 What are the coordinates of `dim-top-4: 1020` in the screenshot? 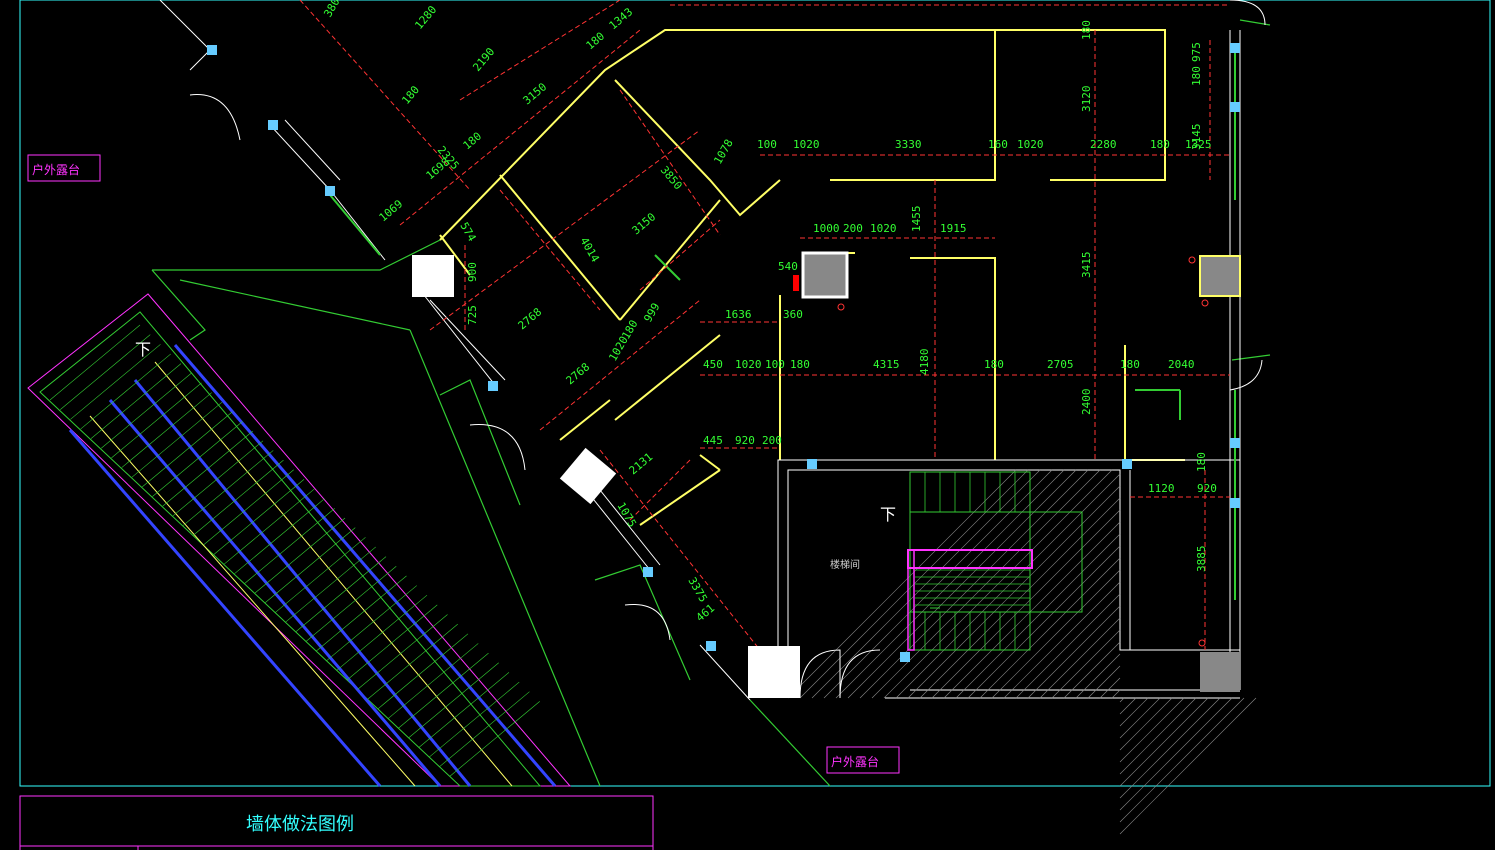 It's located at (1030, 144).